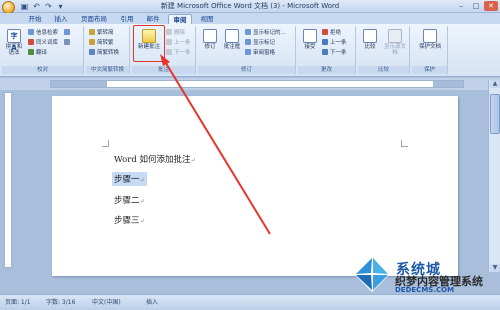 Image resolution: width=500 pixels, height=310 pixels. What do you see at coordinates (149, 43) in the screenshot?
I see `highlight-box` at bounding box center [149, 43].